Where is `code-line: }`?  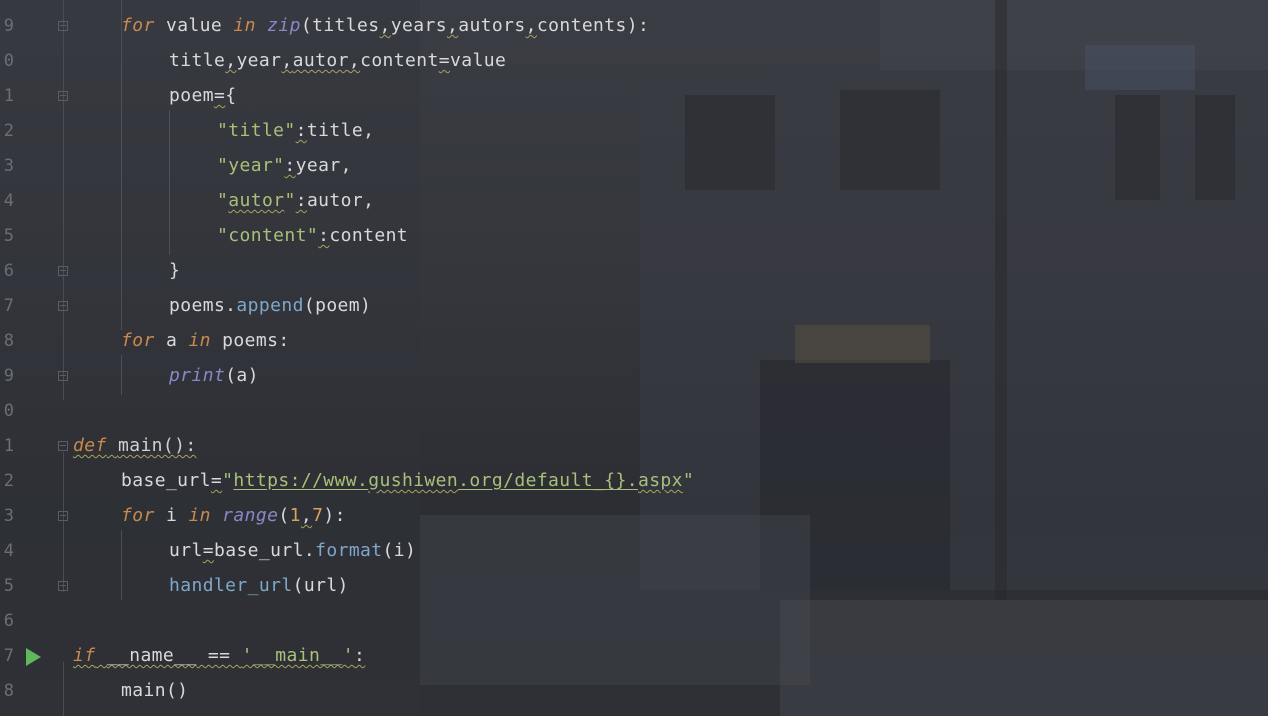 code-line: } is located at coordinates (174, 271).